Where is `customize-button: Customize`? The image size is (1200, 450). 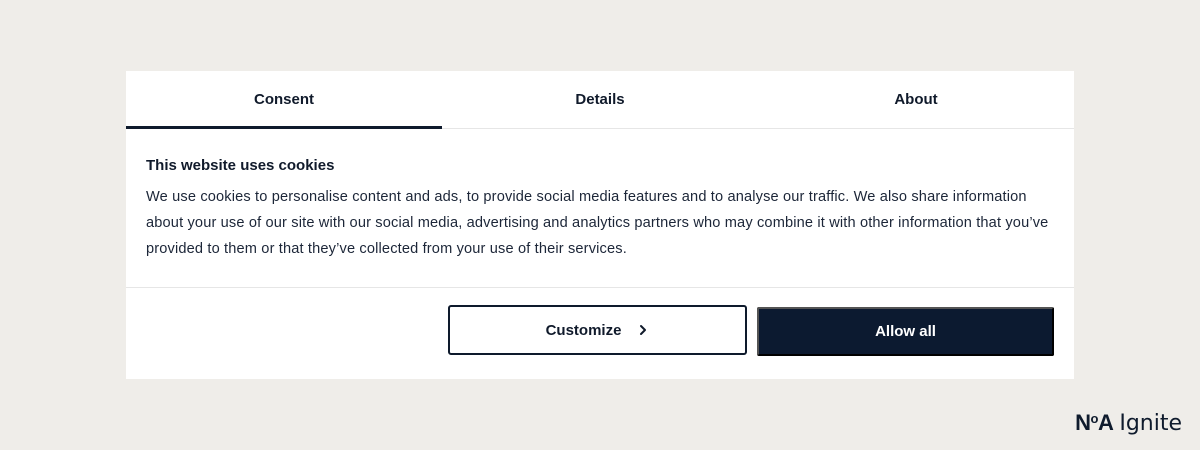
customize-button: Customize is located at coordinates (597, 330).